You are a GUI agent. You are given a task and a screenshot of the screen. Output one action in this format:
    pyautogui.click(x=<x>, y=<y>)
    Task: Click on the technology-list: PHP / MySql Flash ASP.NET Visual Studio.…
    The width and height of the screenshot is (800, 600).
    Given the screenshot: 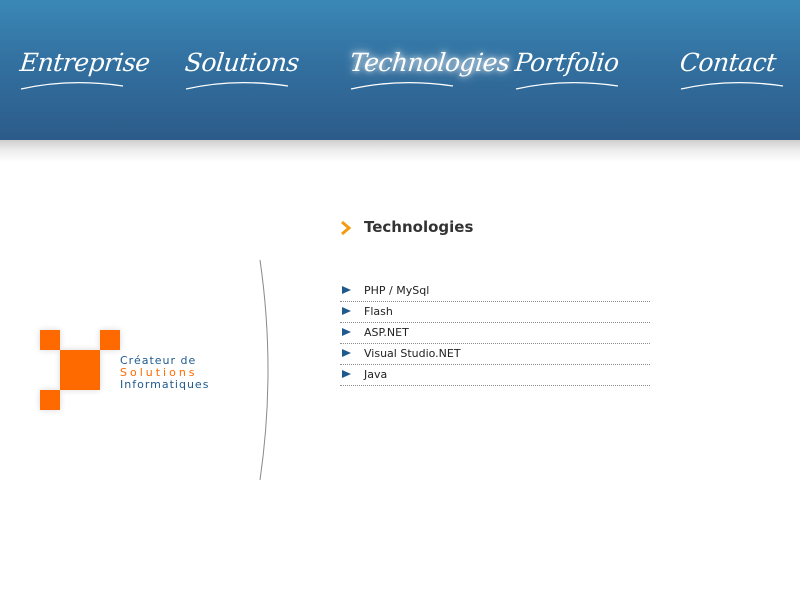 What is the action you would take?
    pyautogui.click(x=495, y=333)
    